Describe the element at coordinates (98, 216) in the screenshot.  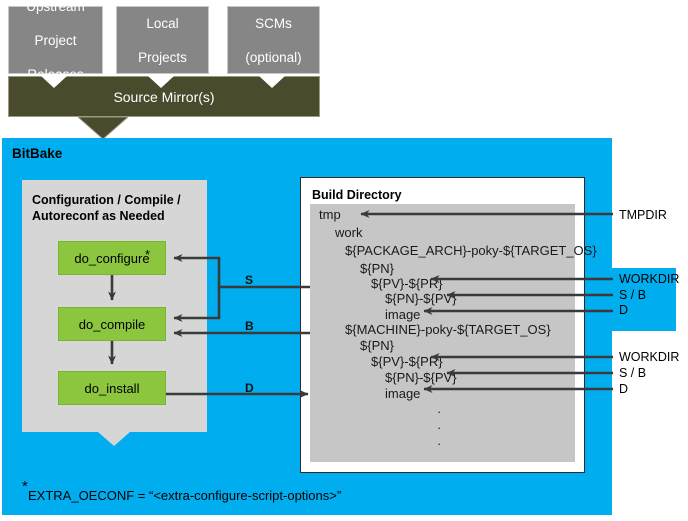
I see `configuration-title-line2: Autoreconf as Needed` at that location.